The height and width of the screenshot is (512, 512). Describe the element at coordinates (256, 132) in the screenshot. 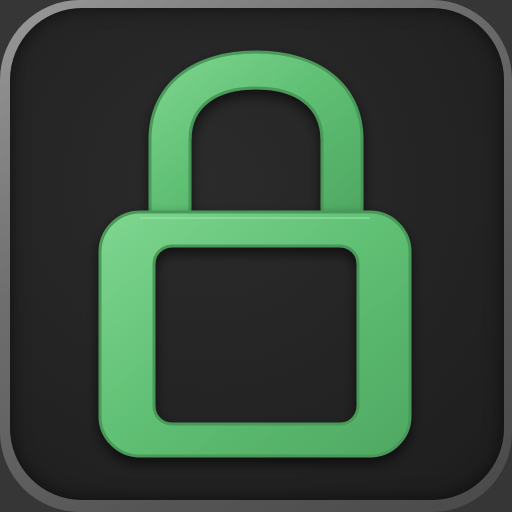

I see `lock-shackle` at that location.